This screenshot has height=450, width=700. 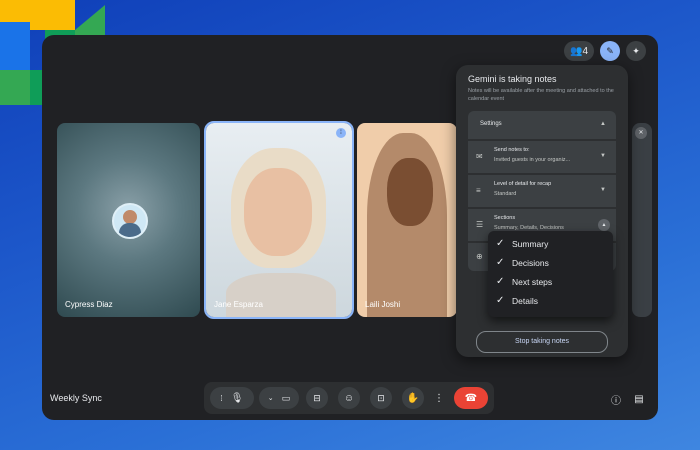 What do you see at coordinates (407, 220) in the screenshot?
I see `participant-tile: Laili Joshi` at bounding box center [407, 220].